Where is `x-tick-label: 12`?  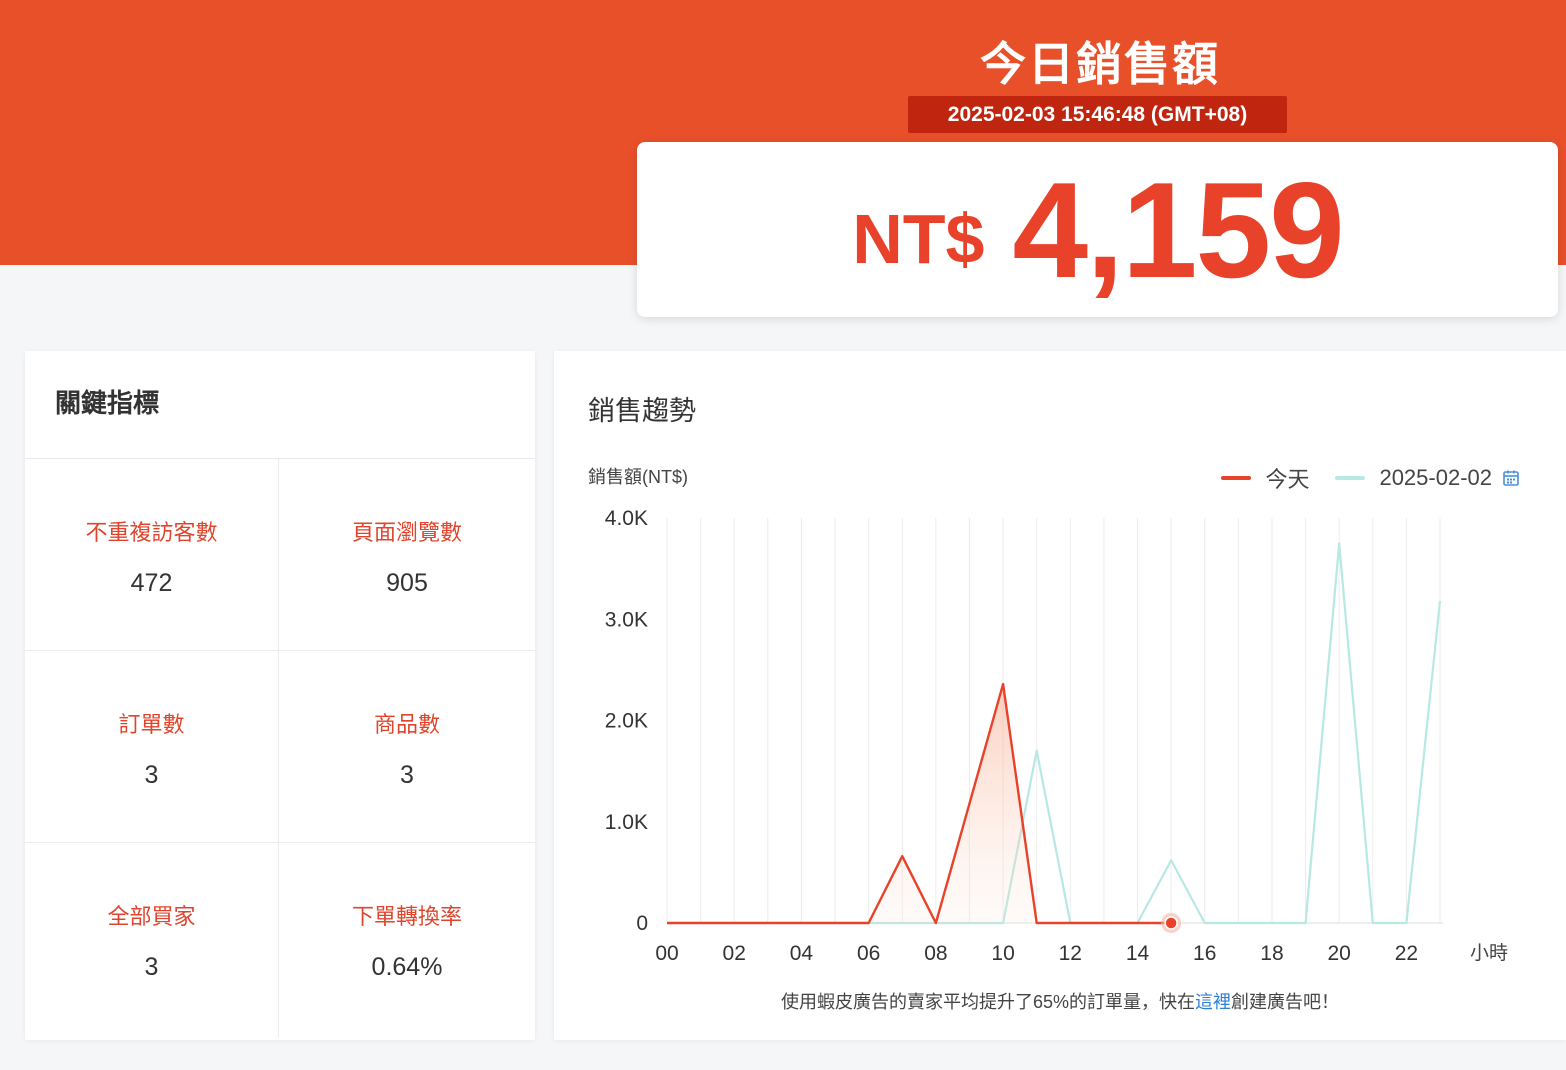
x-tick-label: 12 is located at coordinates (1070, 953).